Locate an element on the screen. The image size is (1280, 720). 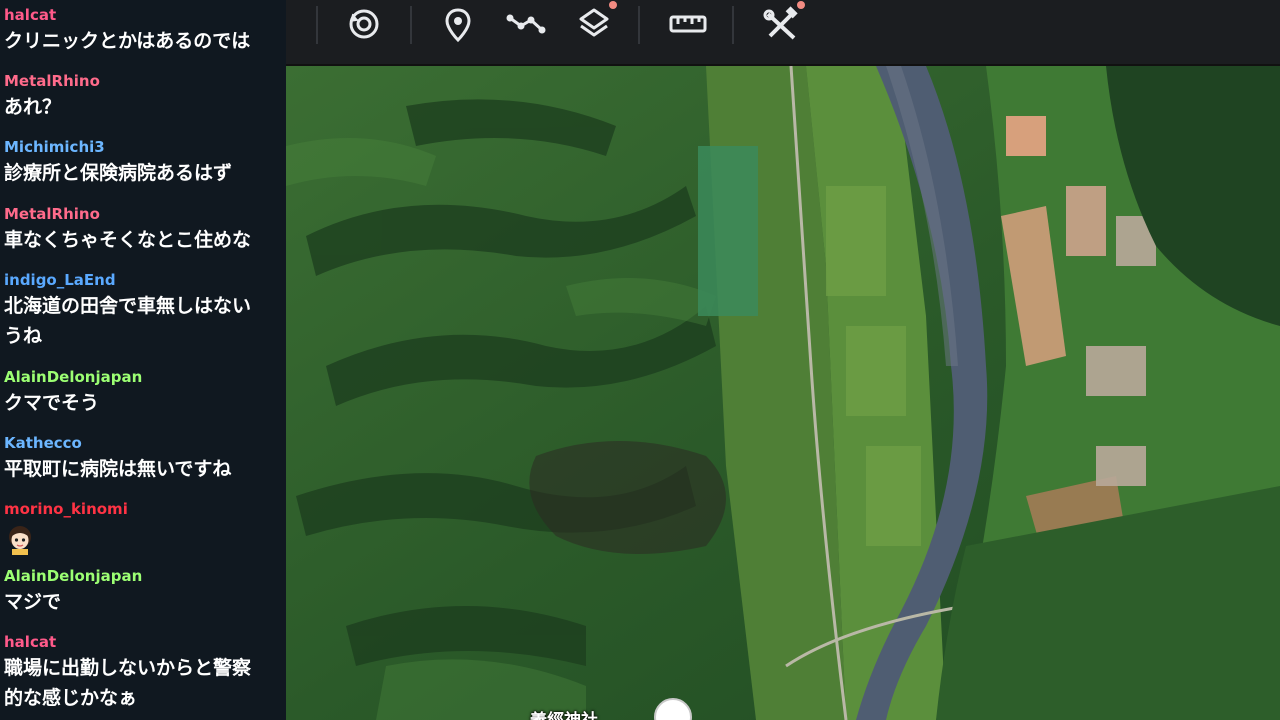
chat-text: クマでそう is located at coordinates (52, 403).